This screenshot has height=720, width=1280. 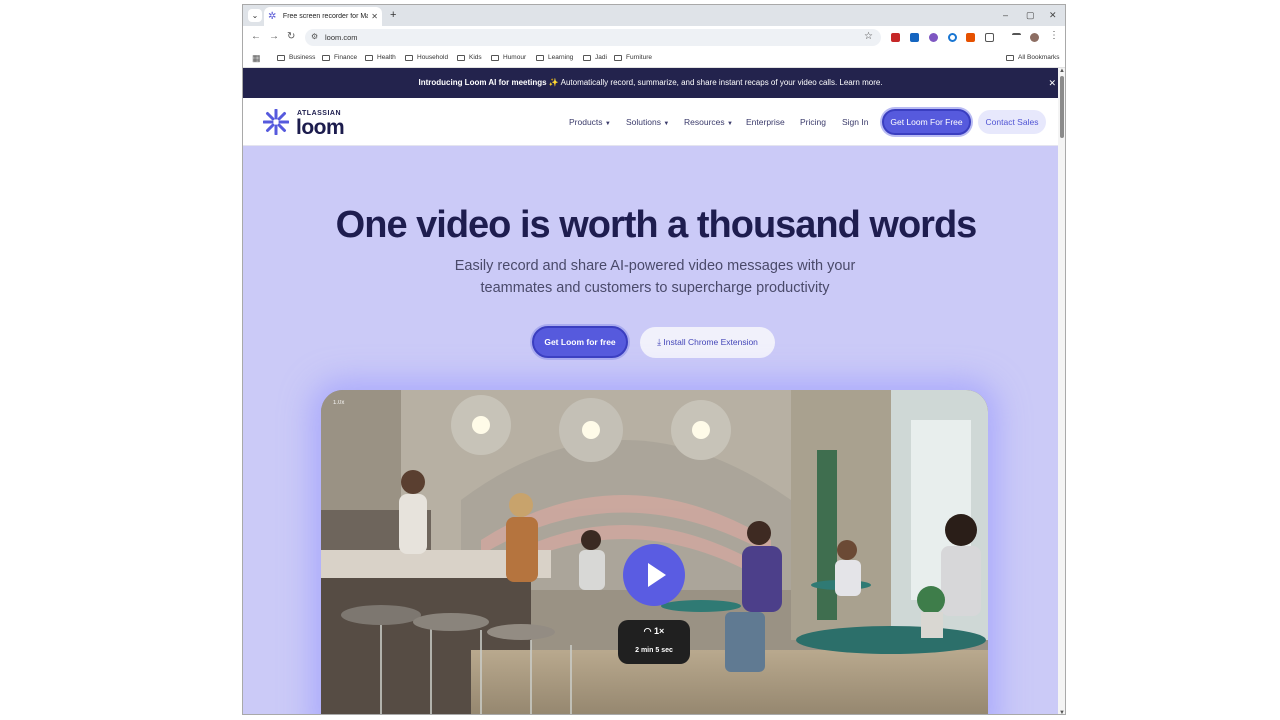 I want to click on bookmark-kids: Kids, so click(x=469, y=57).